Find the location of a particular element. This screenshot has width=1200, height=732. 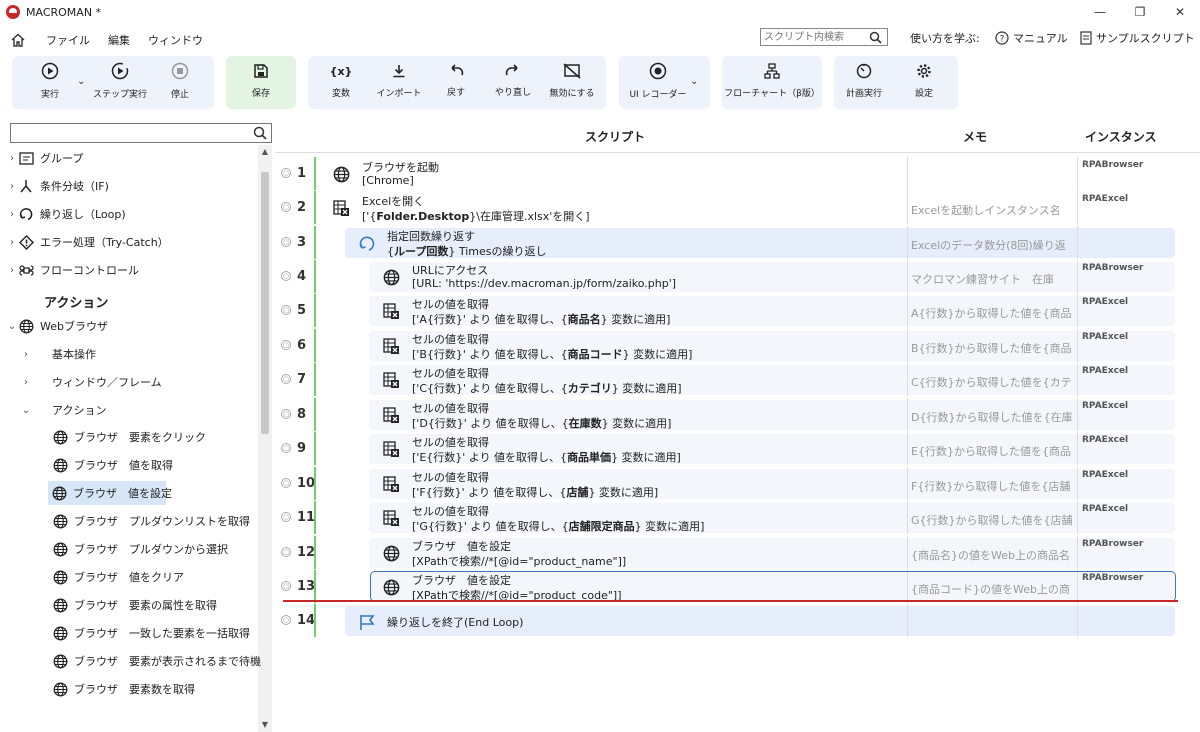

tree-item-if: › 条件分岐（IF) is located at coordinates (57, 186).